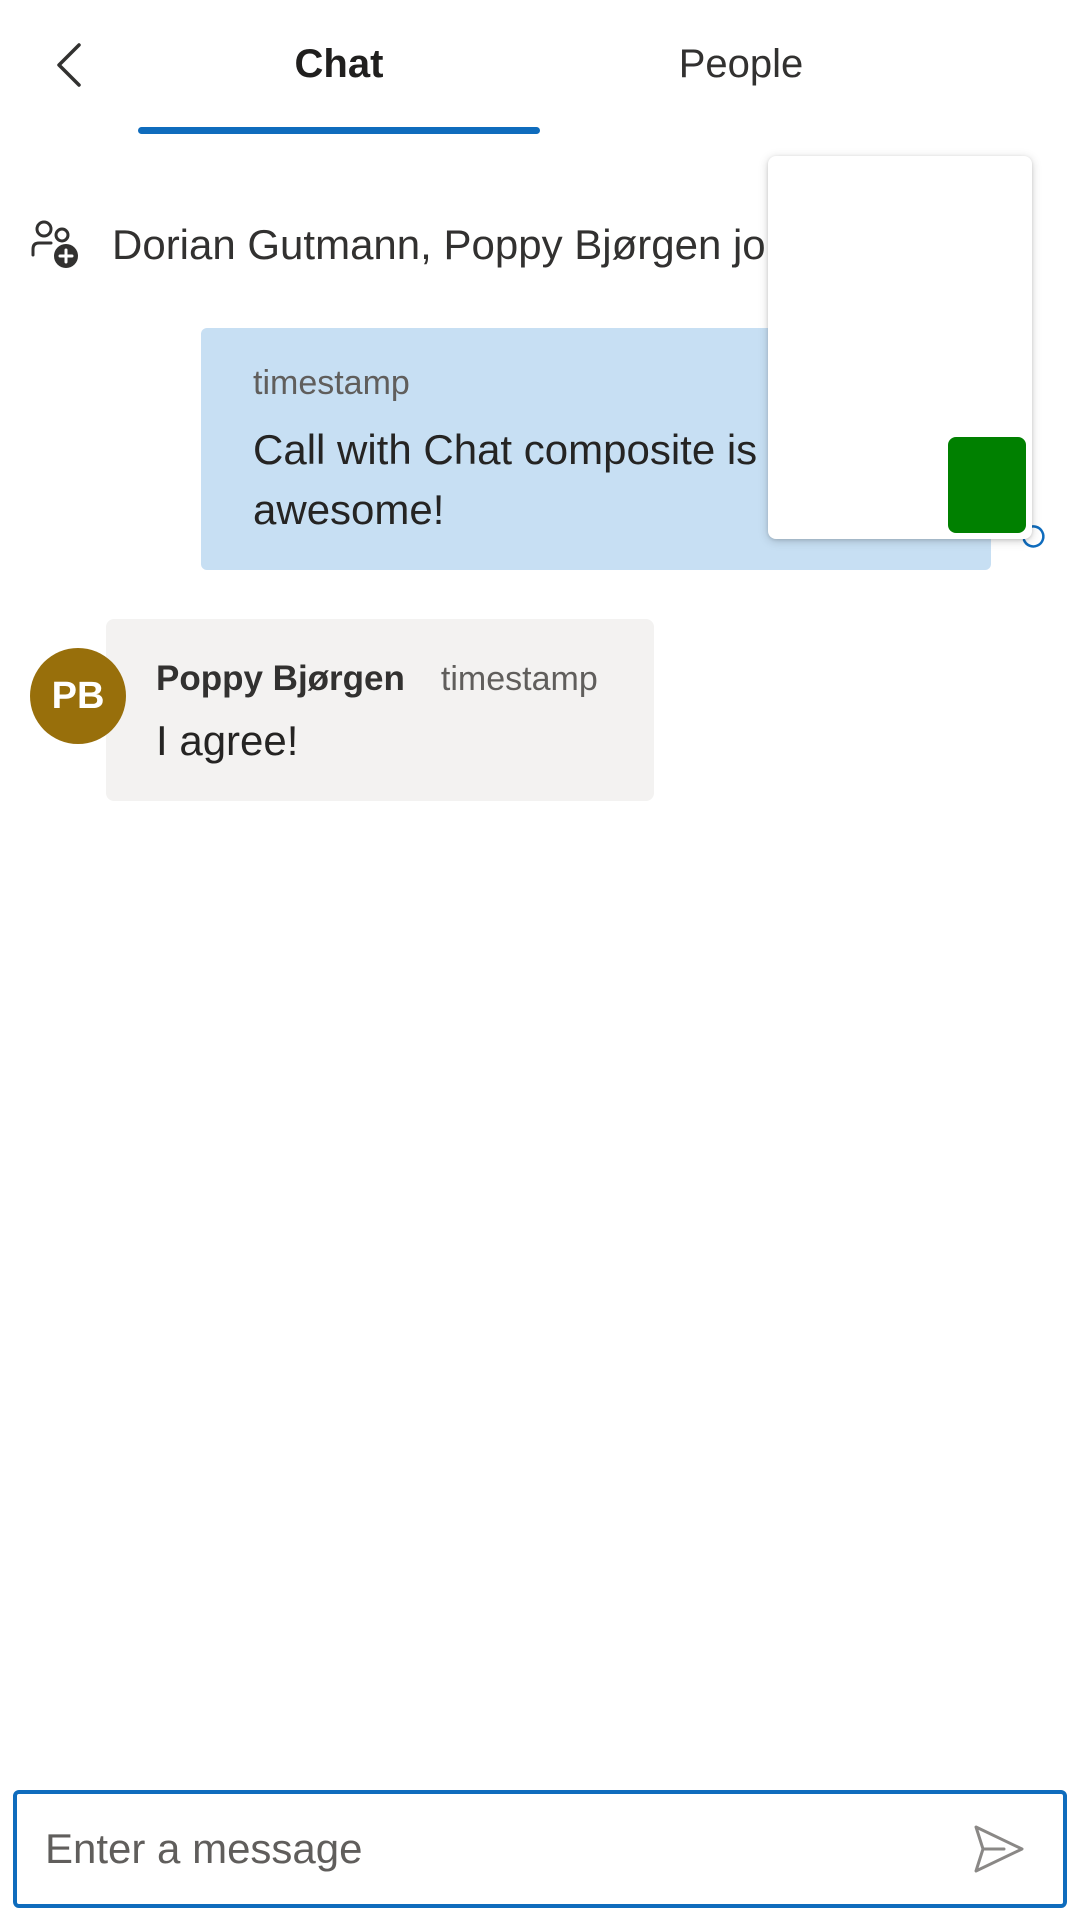 The height and width of the screenshot is (1920, 1080). I want to click on send-button, so click(998, 1849).